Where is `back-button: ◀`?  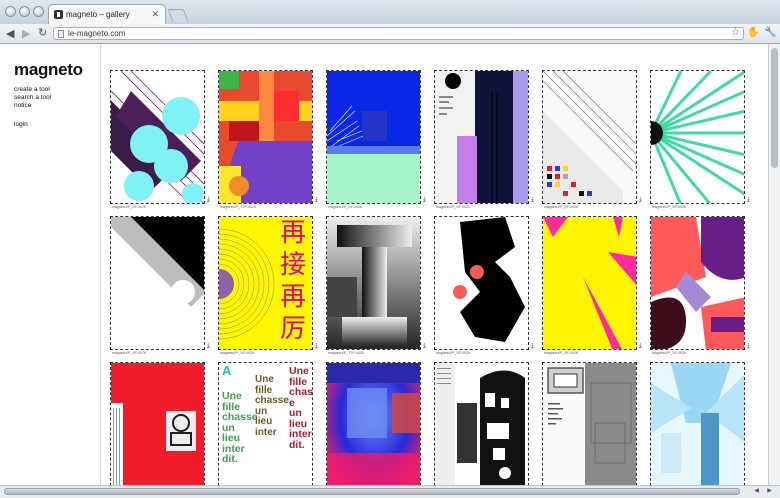 back-button: ◀ is located at coordinates (10, 33).